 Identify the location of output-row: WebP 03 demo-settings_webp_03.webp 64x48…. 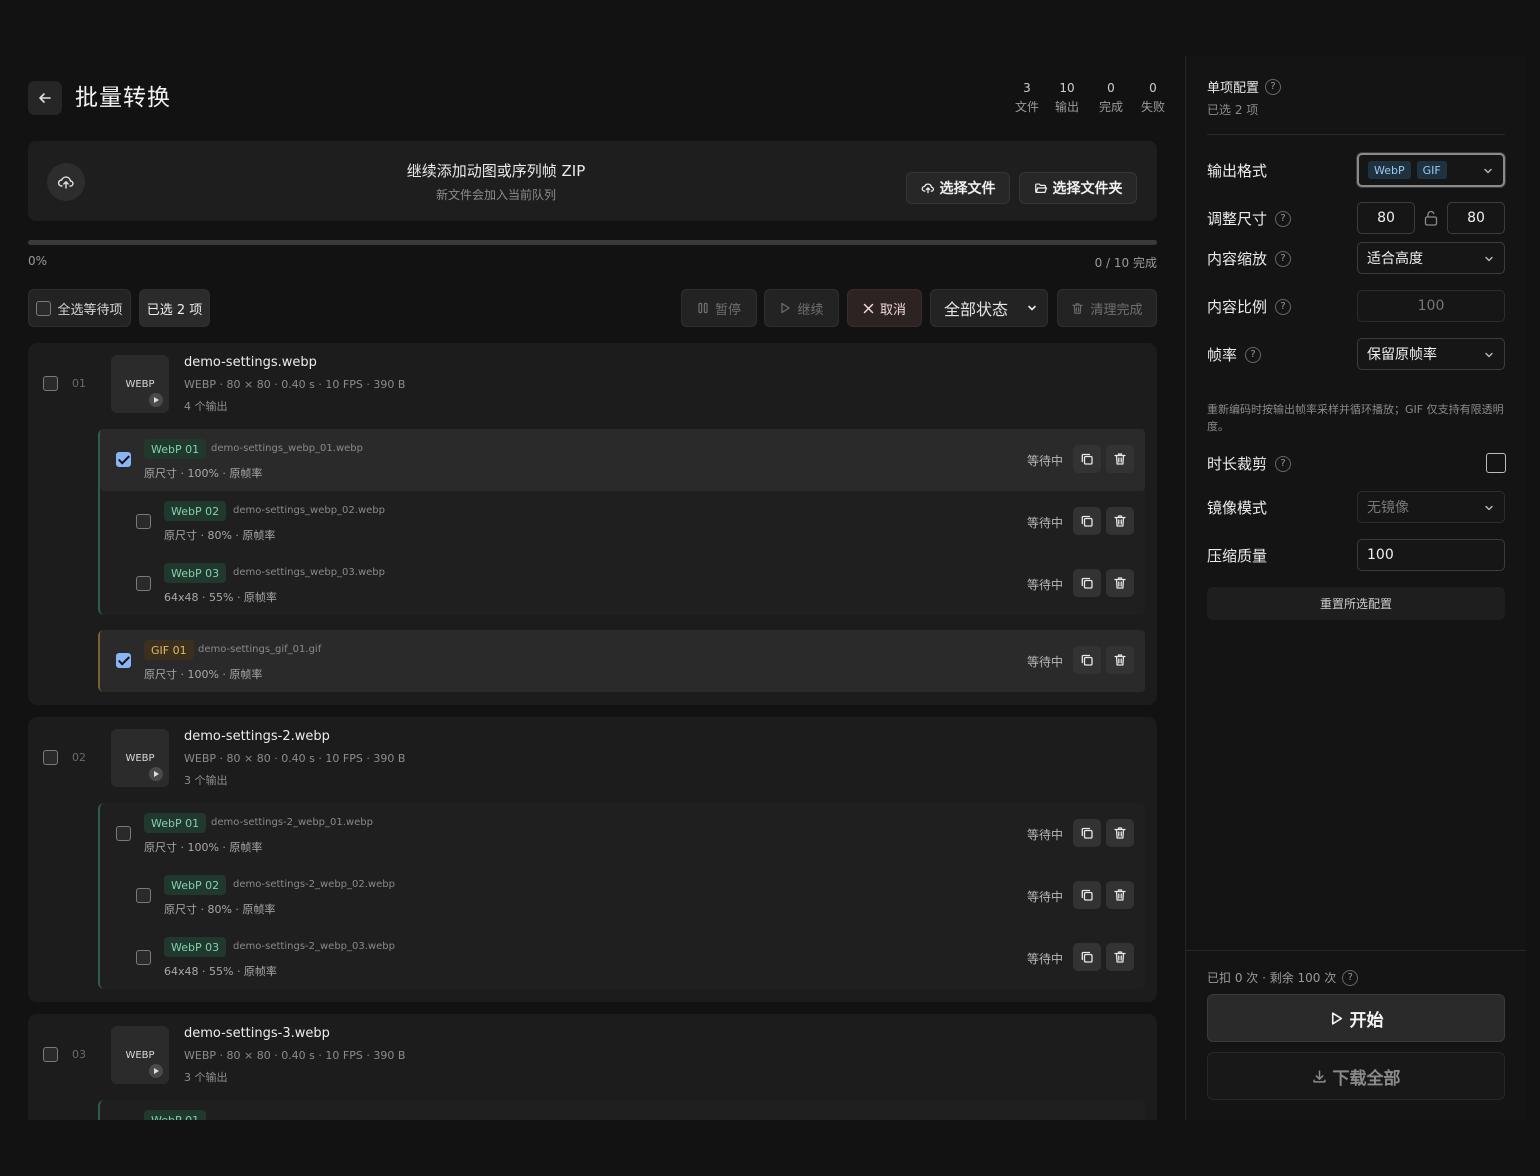
(622, 584).